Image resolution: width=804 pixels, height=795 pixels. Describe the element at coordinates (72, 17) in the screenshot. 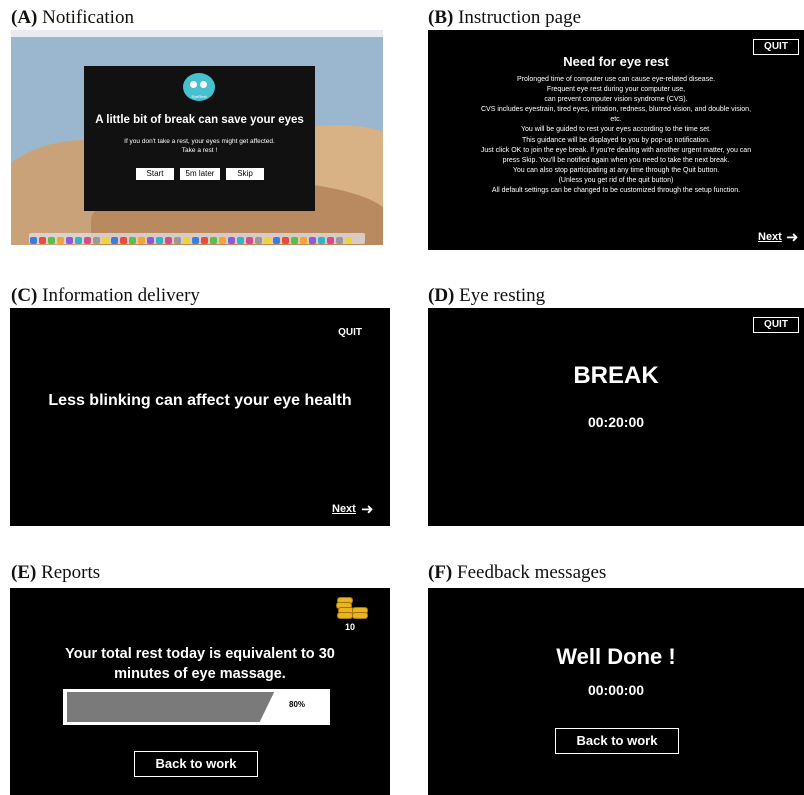

I see `caption-a: (A) Notification` at that location.